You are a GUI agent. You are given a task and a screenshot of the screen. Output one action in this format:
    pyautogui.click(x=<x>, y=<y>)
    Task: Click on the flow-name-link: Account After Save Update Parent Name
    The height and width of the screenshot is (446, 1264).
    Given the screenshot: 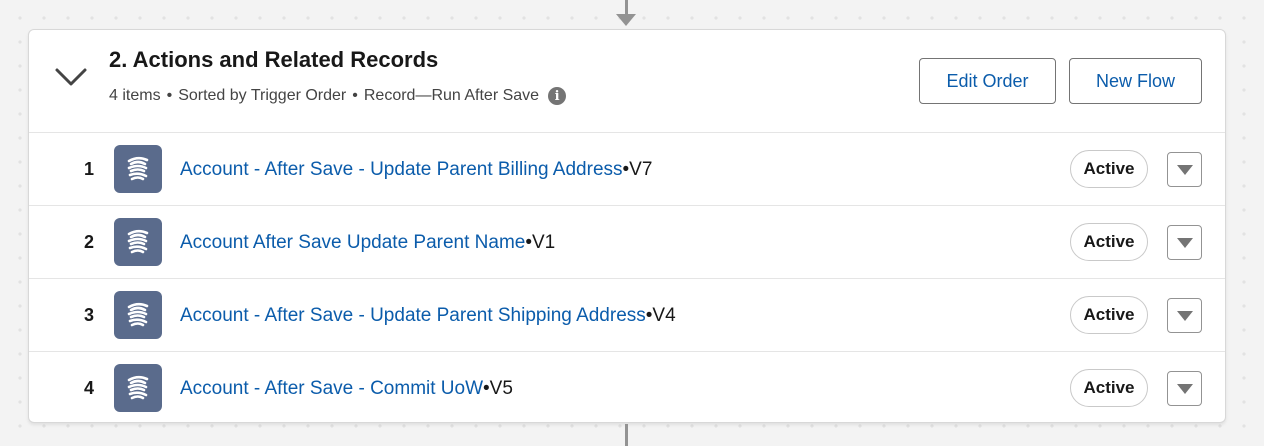 What is the action you would take?
    pyautogui.click(x=352, y=242)
    